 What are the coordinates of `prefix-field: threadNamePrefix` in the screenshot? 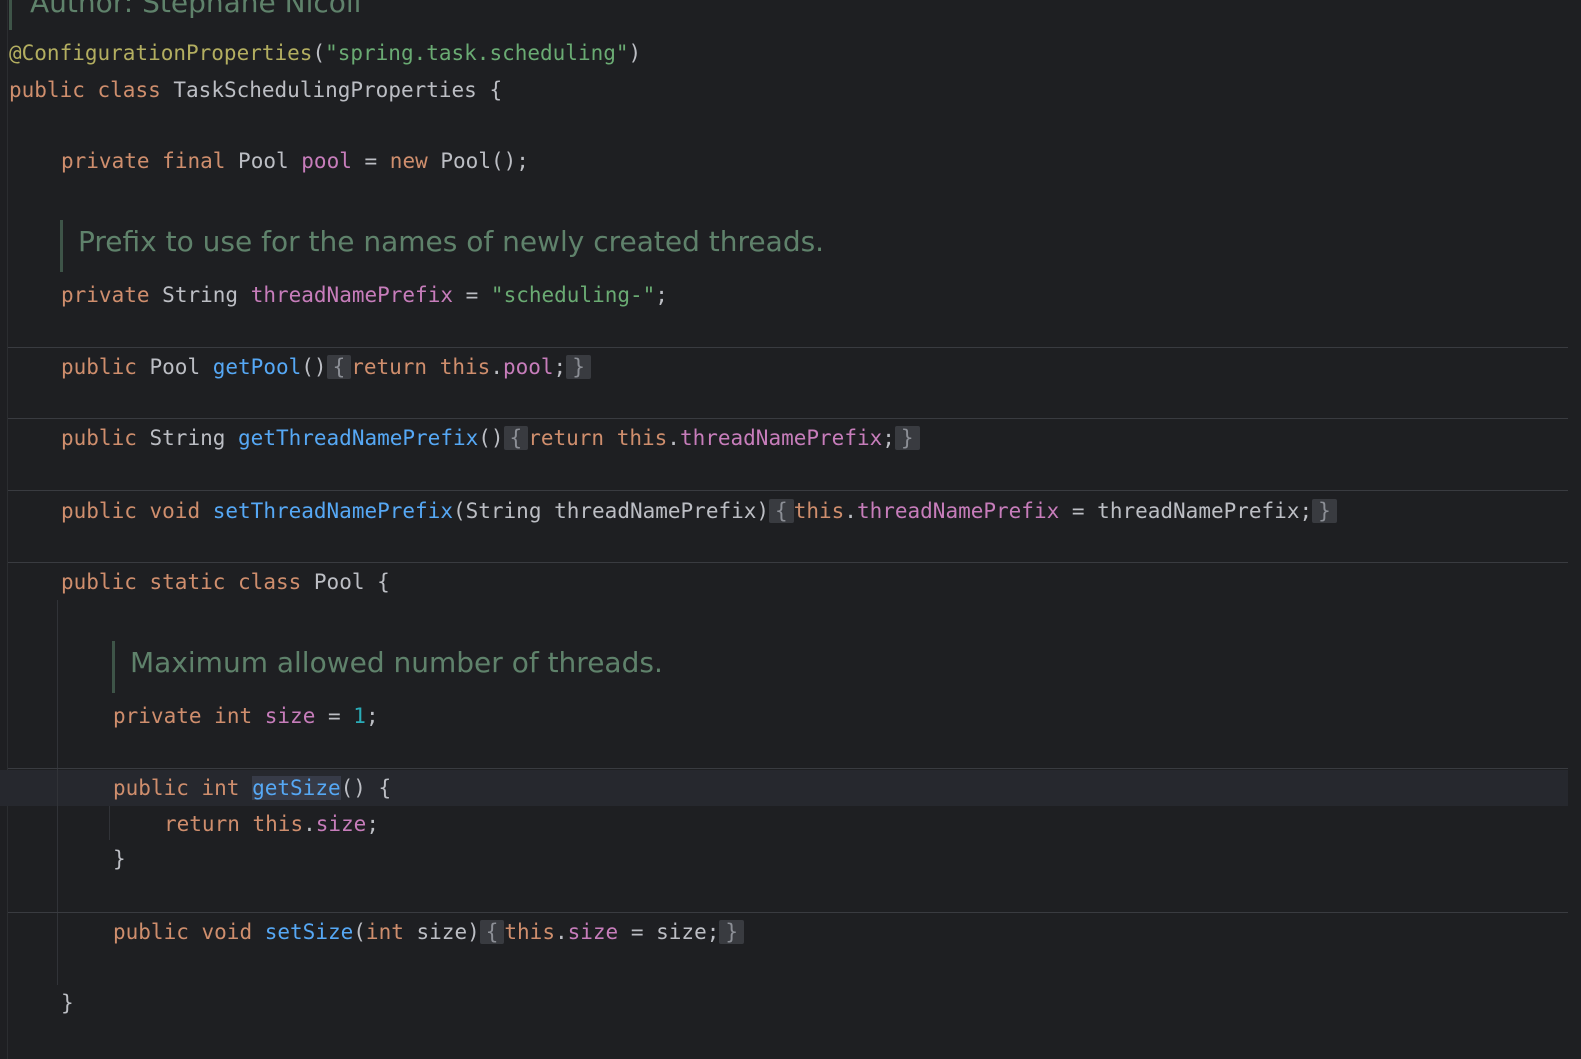 It's located at (351, 295).